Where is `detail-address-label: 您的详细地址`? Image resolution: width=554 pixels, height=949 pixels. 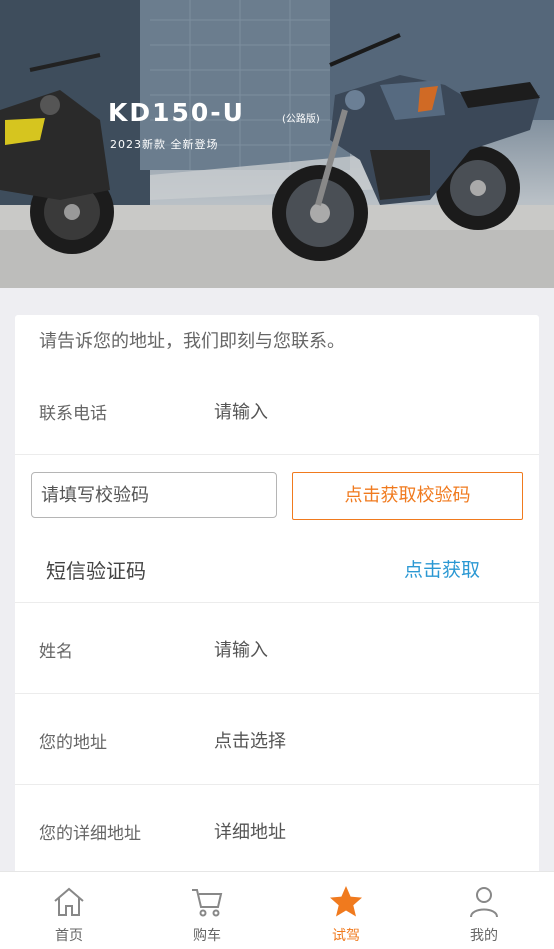
detail-address-label: 您的详细地址 is located at coordinates (90, 834).